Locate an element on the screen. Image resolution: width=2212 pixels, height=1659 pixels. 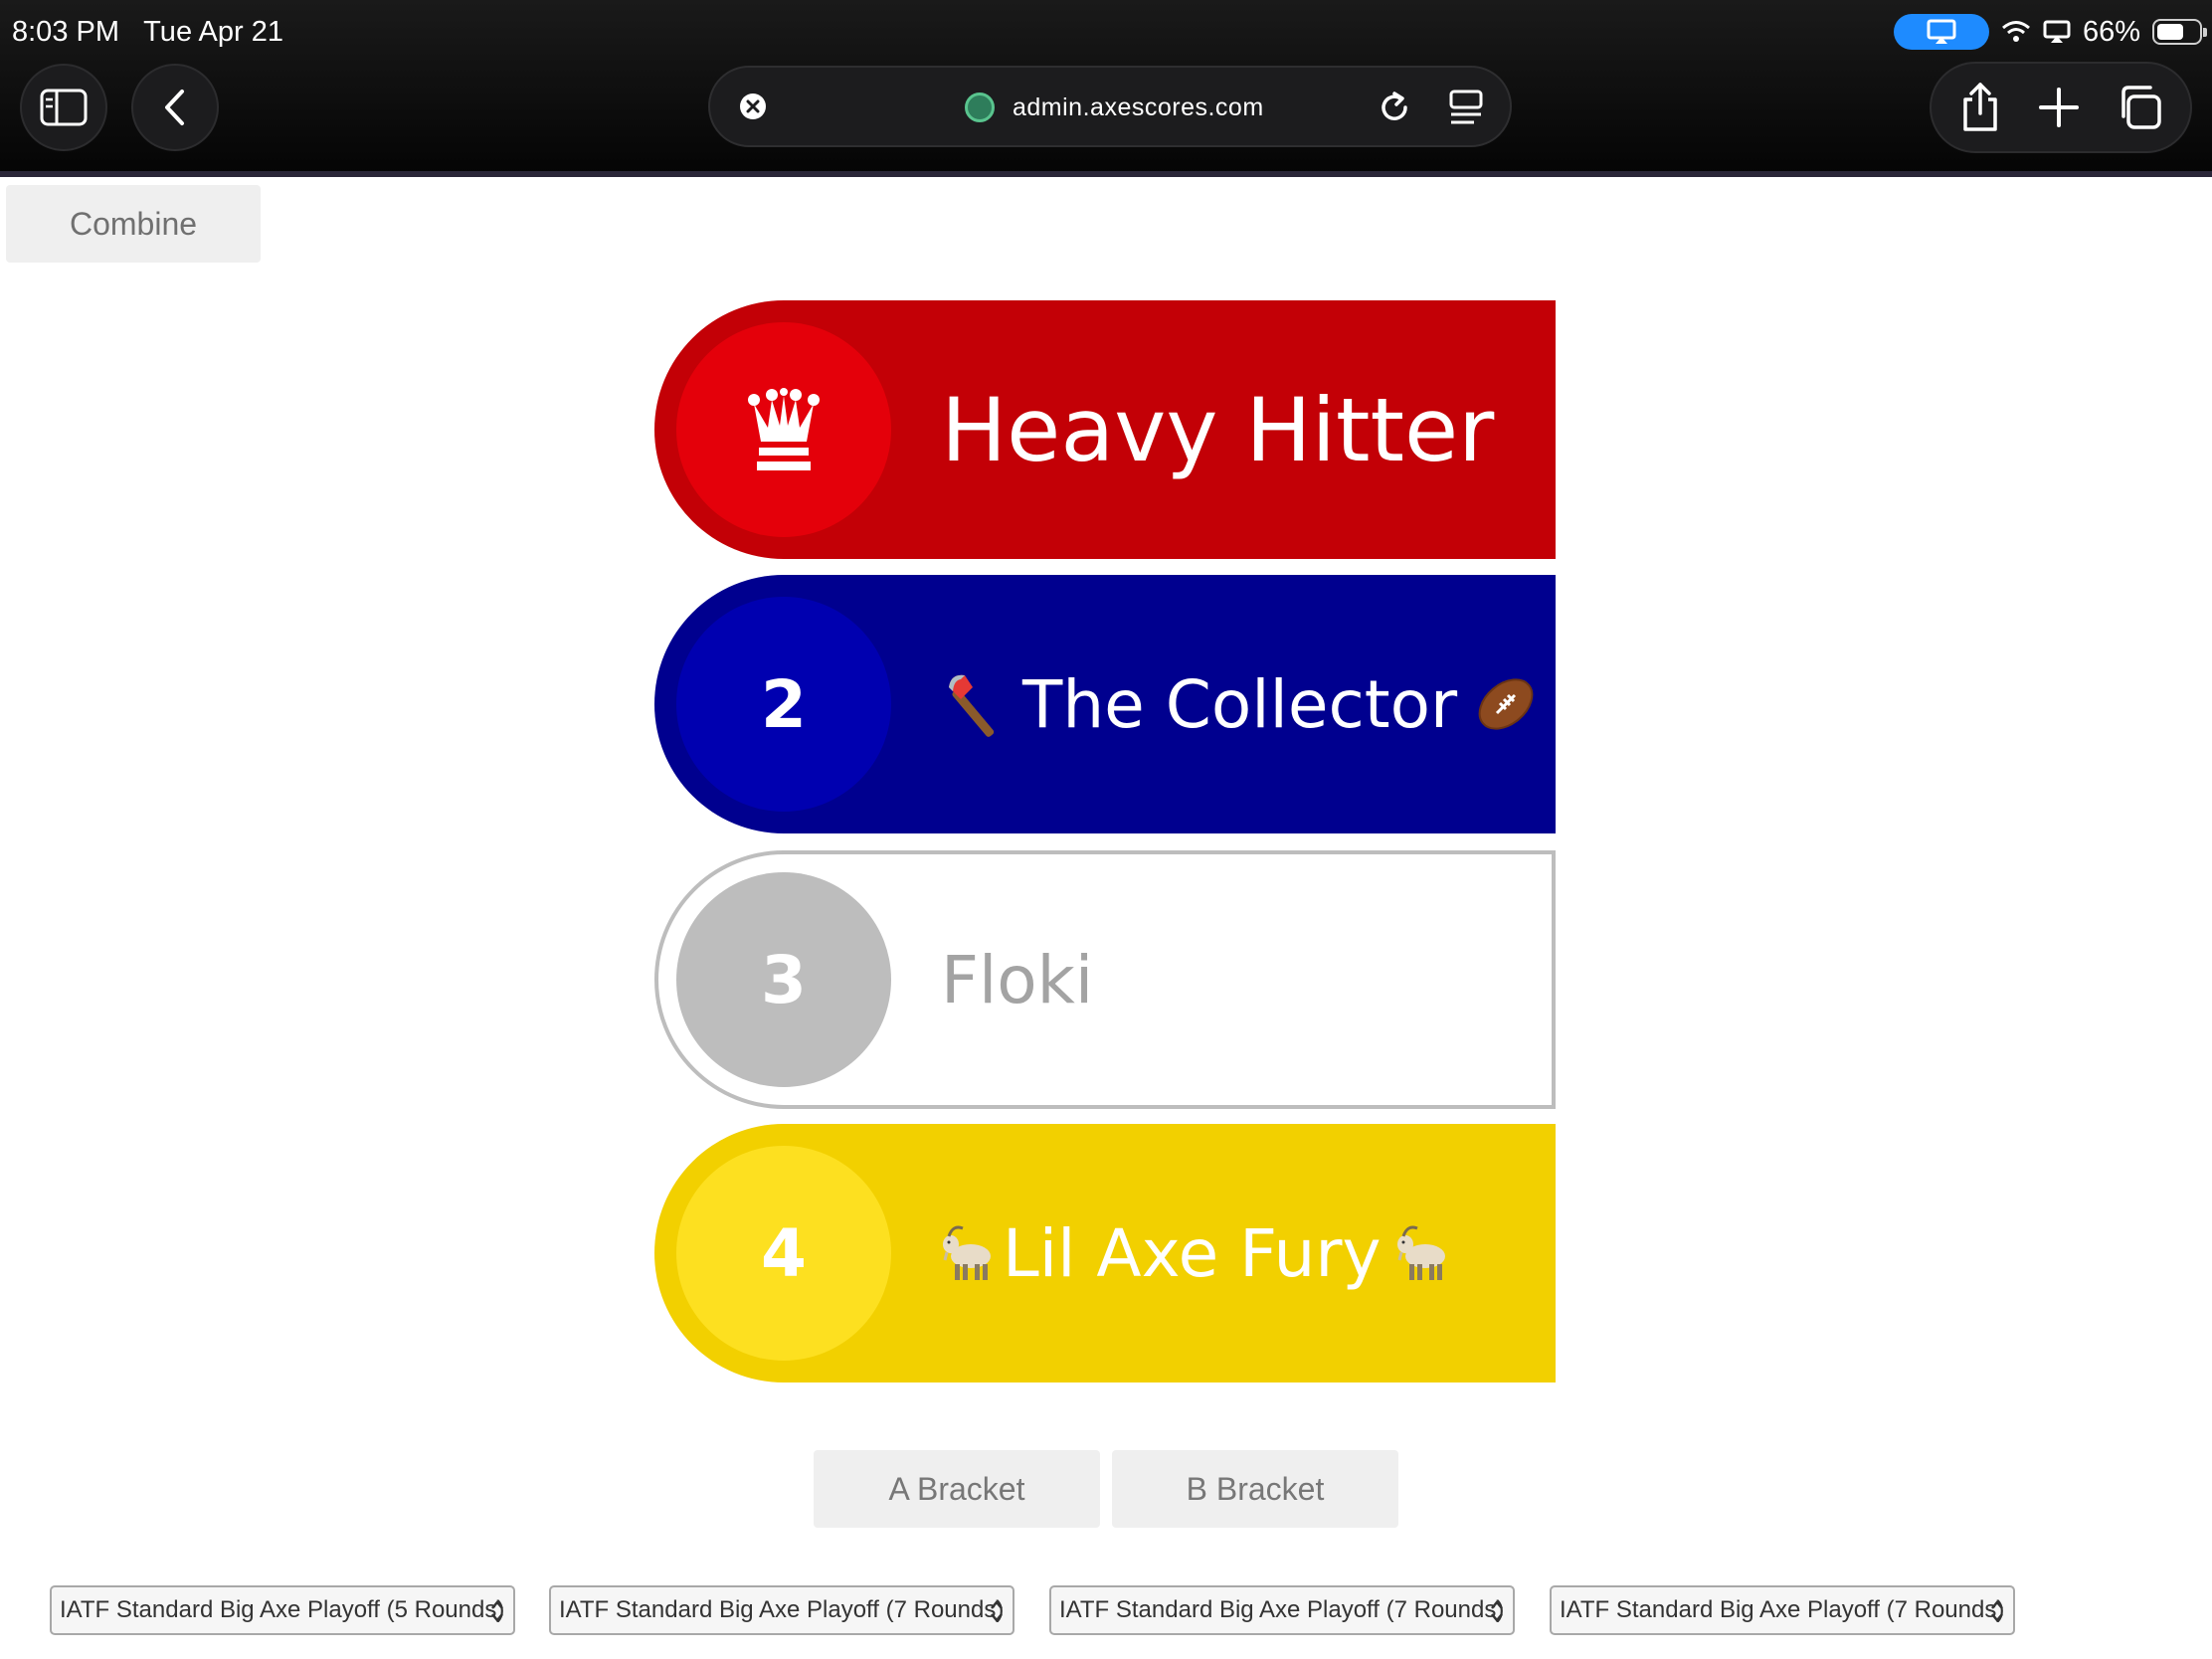
playoff-format-select-1: IATF Standard Big Axe Playoff (5 Rounds) is located at coordinates (282, 1610).